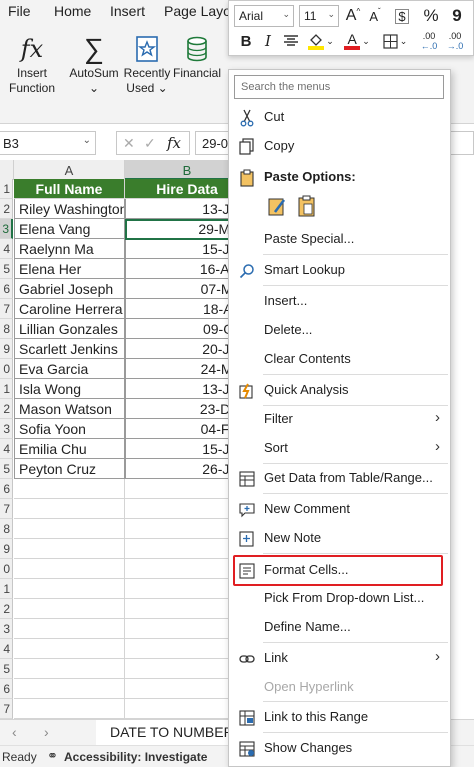 This screenshot has height=767, width=474. Describe the element at coordinates (321, 41) in the screenshot. I see `fill-color-button: ⌄` at that location.